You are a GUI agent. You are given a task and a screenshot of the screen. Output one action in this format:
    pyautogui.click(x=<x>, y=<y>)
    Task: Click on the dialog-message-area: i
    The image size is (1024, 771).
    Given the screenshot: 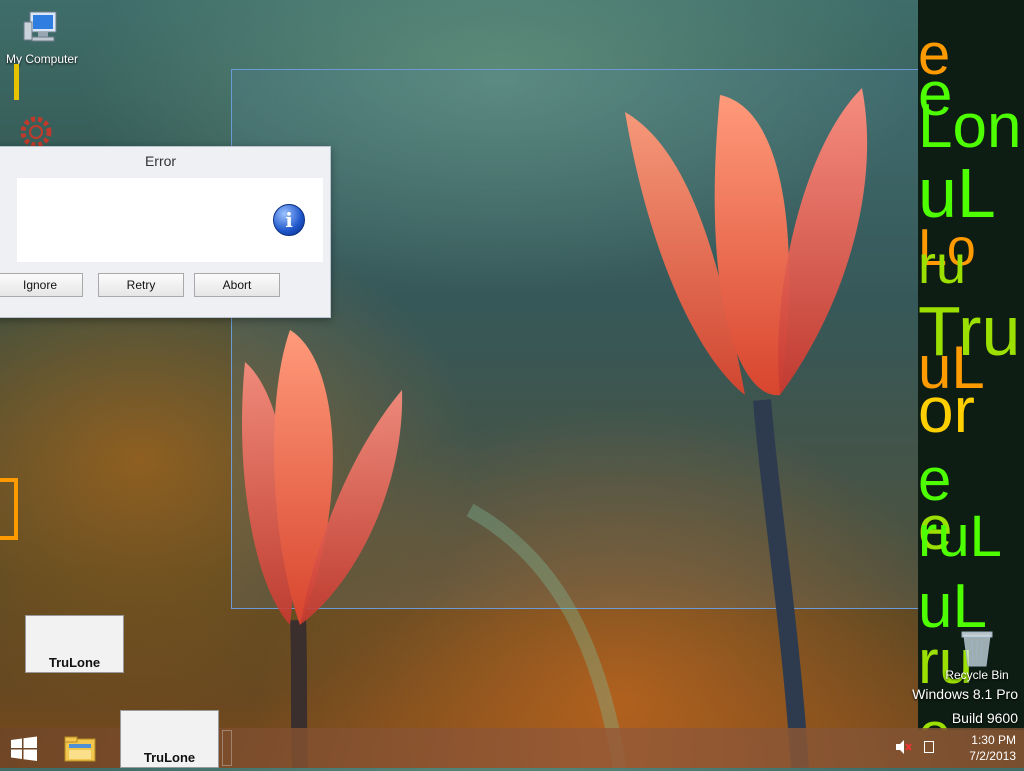 What is the action you would take?
    pyautogui.click(x=170, y=220)
    